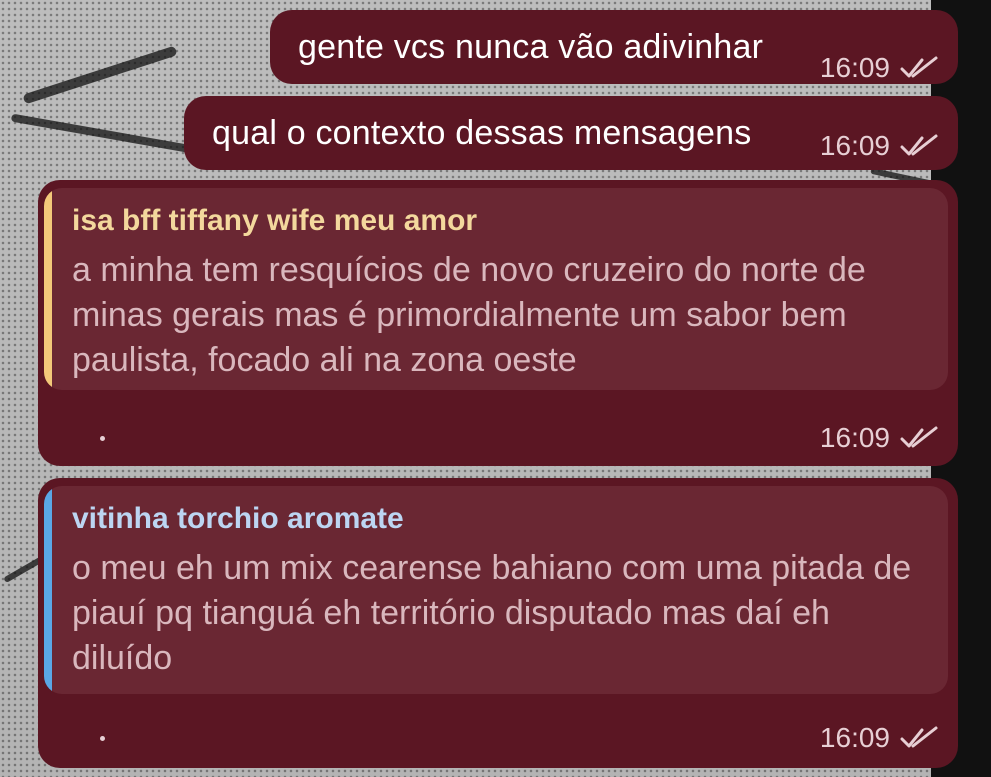 The height and width of the screenshot is (777, 991). Describe the element at coordinates (482, 133) in the screenshot. I see `message-text: qual o contexto dessas mensagens` at that location.